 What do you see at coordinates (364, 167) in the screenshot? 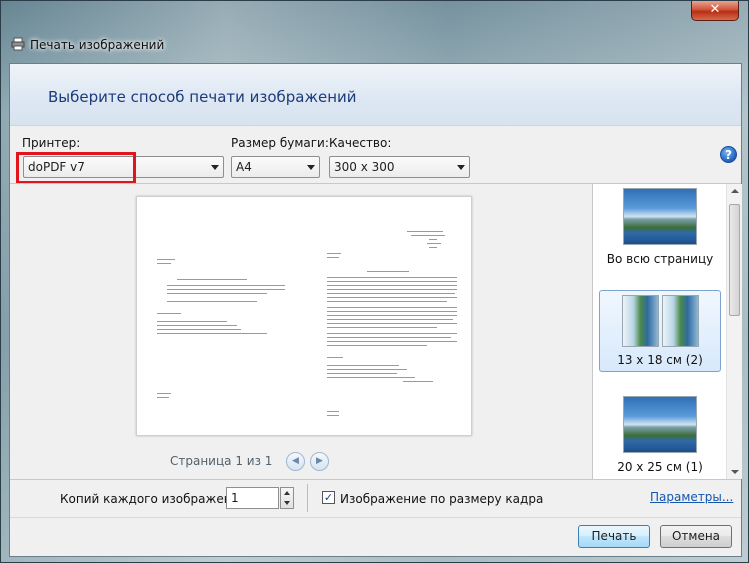
I see `quality-value: 300 x 300` at bounding box center [364, 167].